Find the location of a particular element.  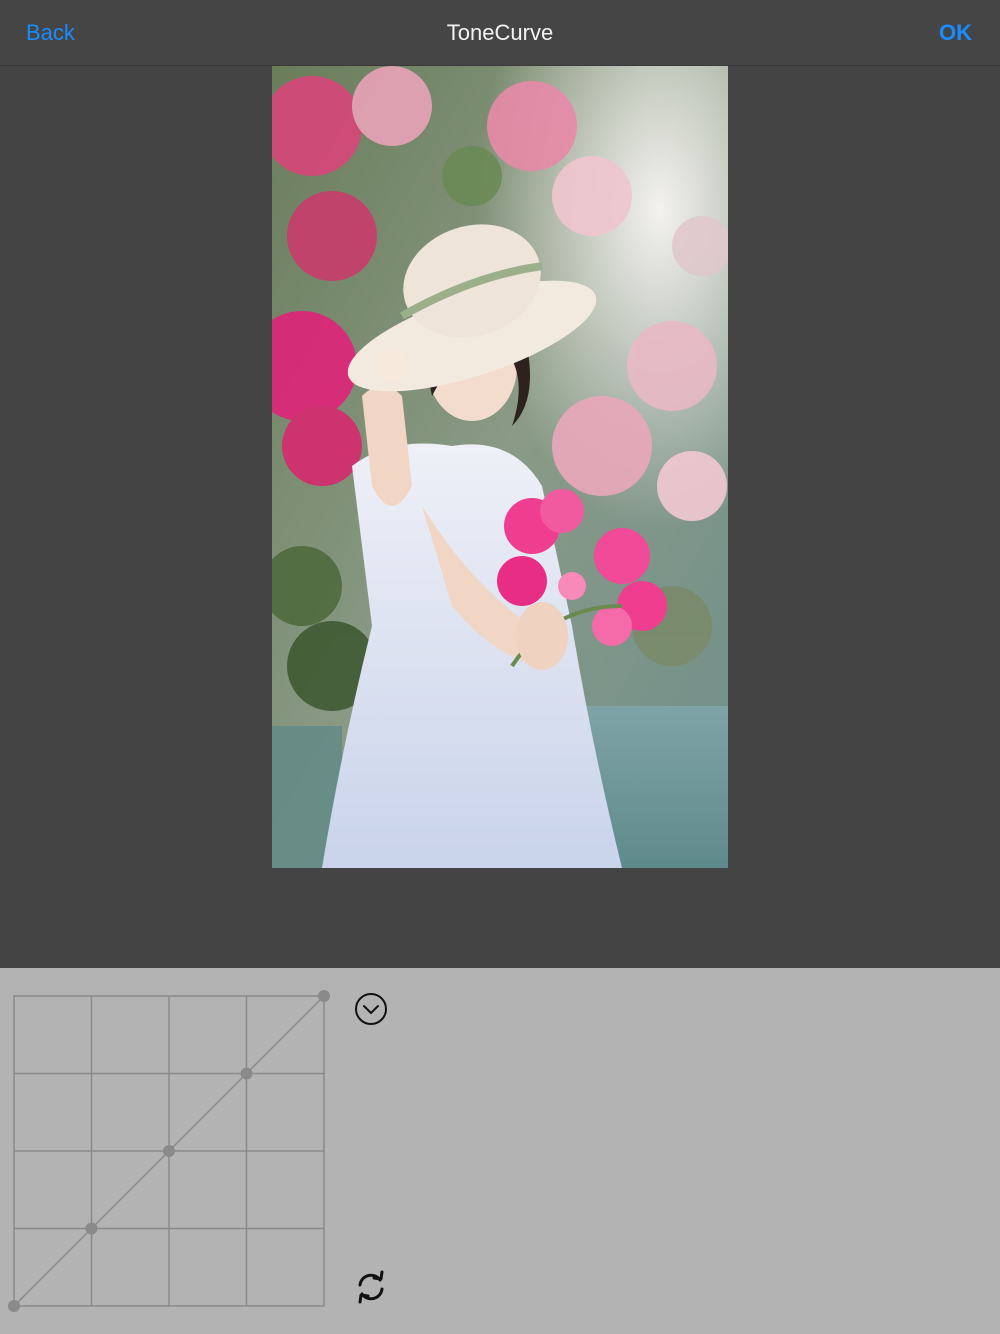

page-title: ToneCurve is located at coordinates (500, 32).